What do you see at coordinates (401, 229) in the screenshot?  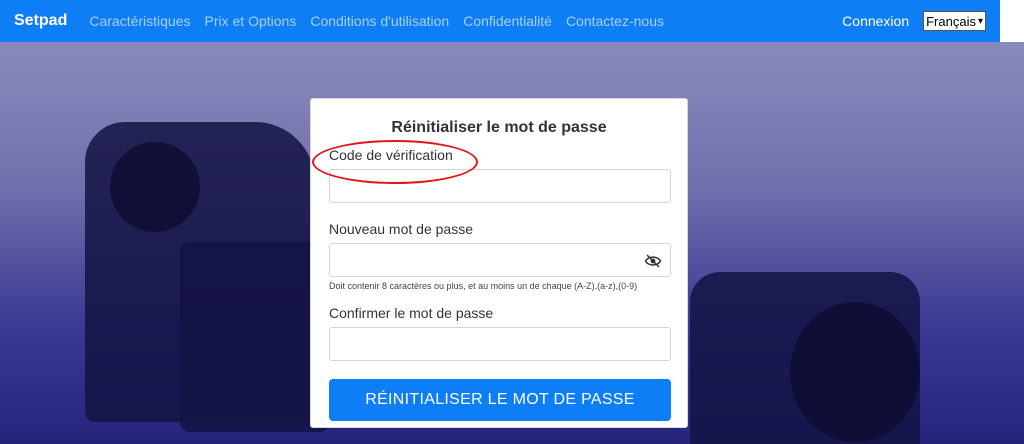 I see `new-password-label: Nouveau mot de passe` at bounding box center [401, 229].